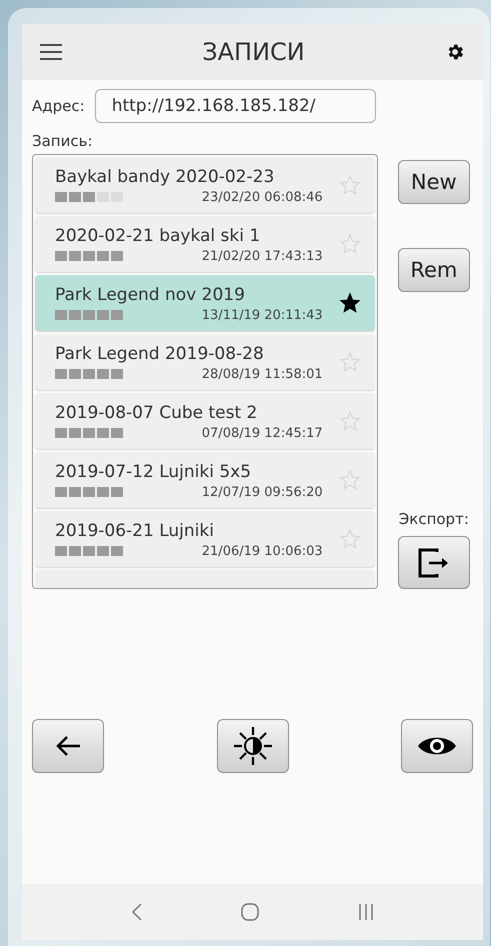 Image resolution: width=491 pixels, height=946 pixels. I want to click on record-date: 21/02/20 17:43:13, so click(262, 256).